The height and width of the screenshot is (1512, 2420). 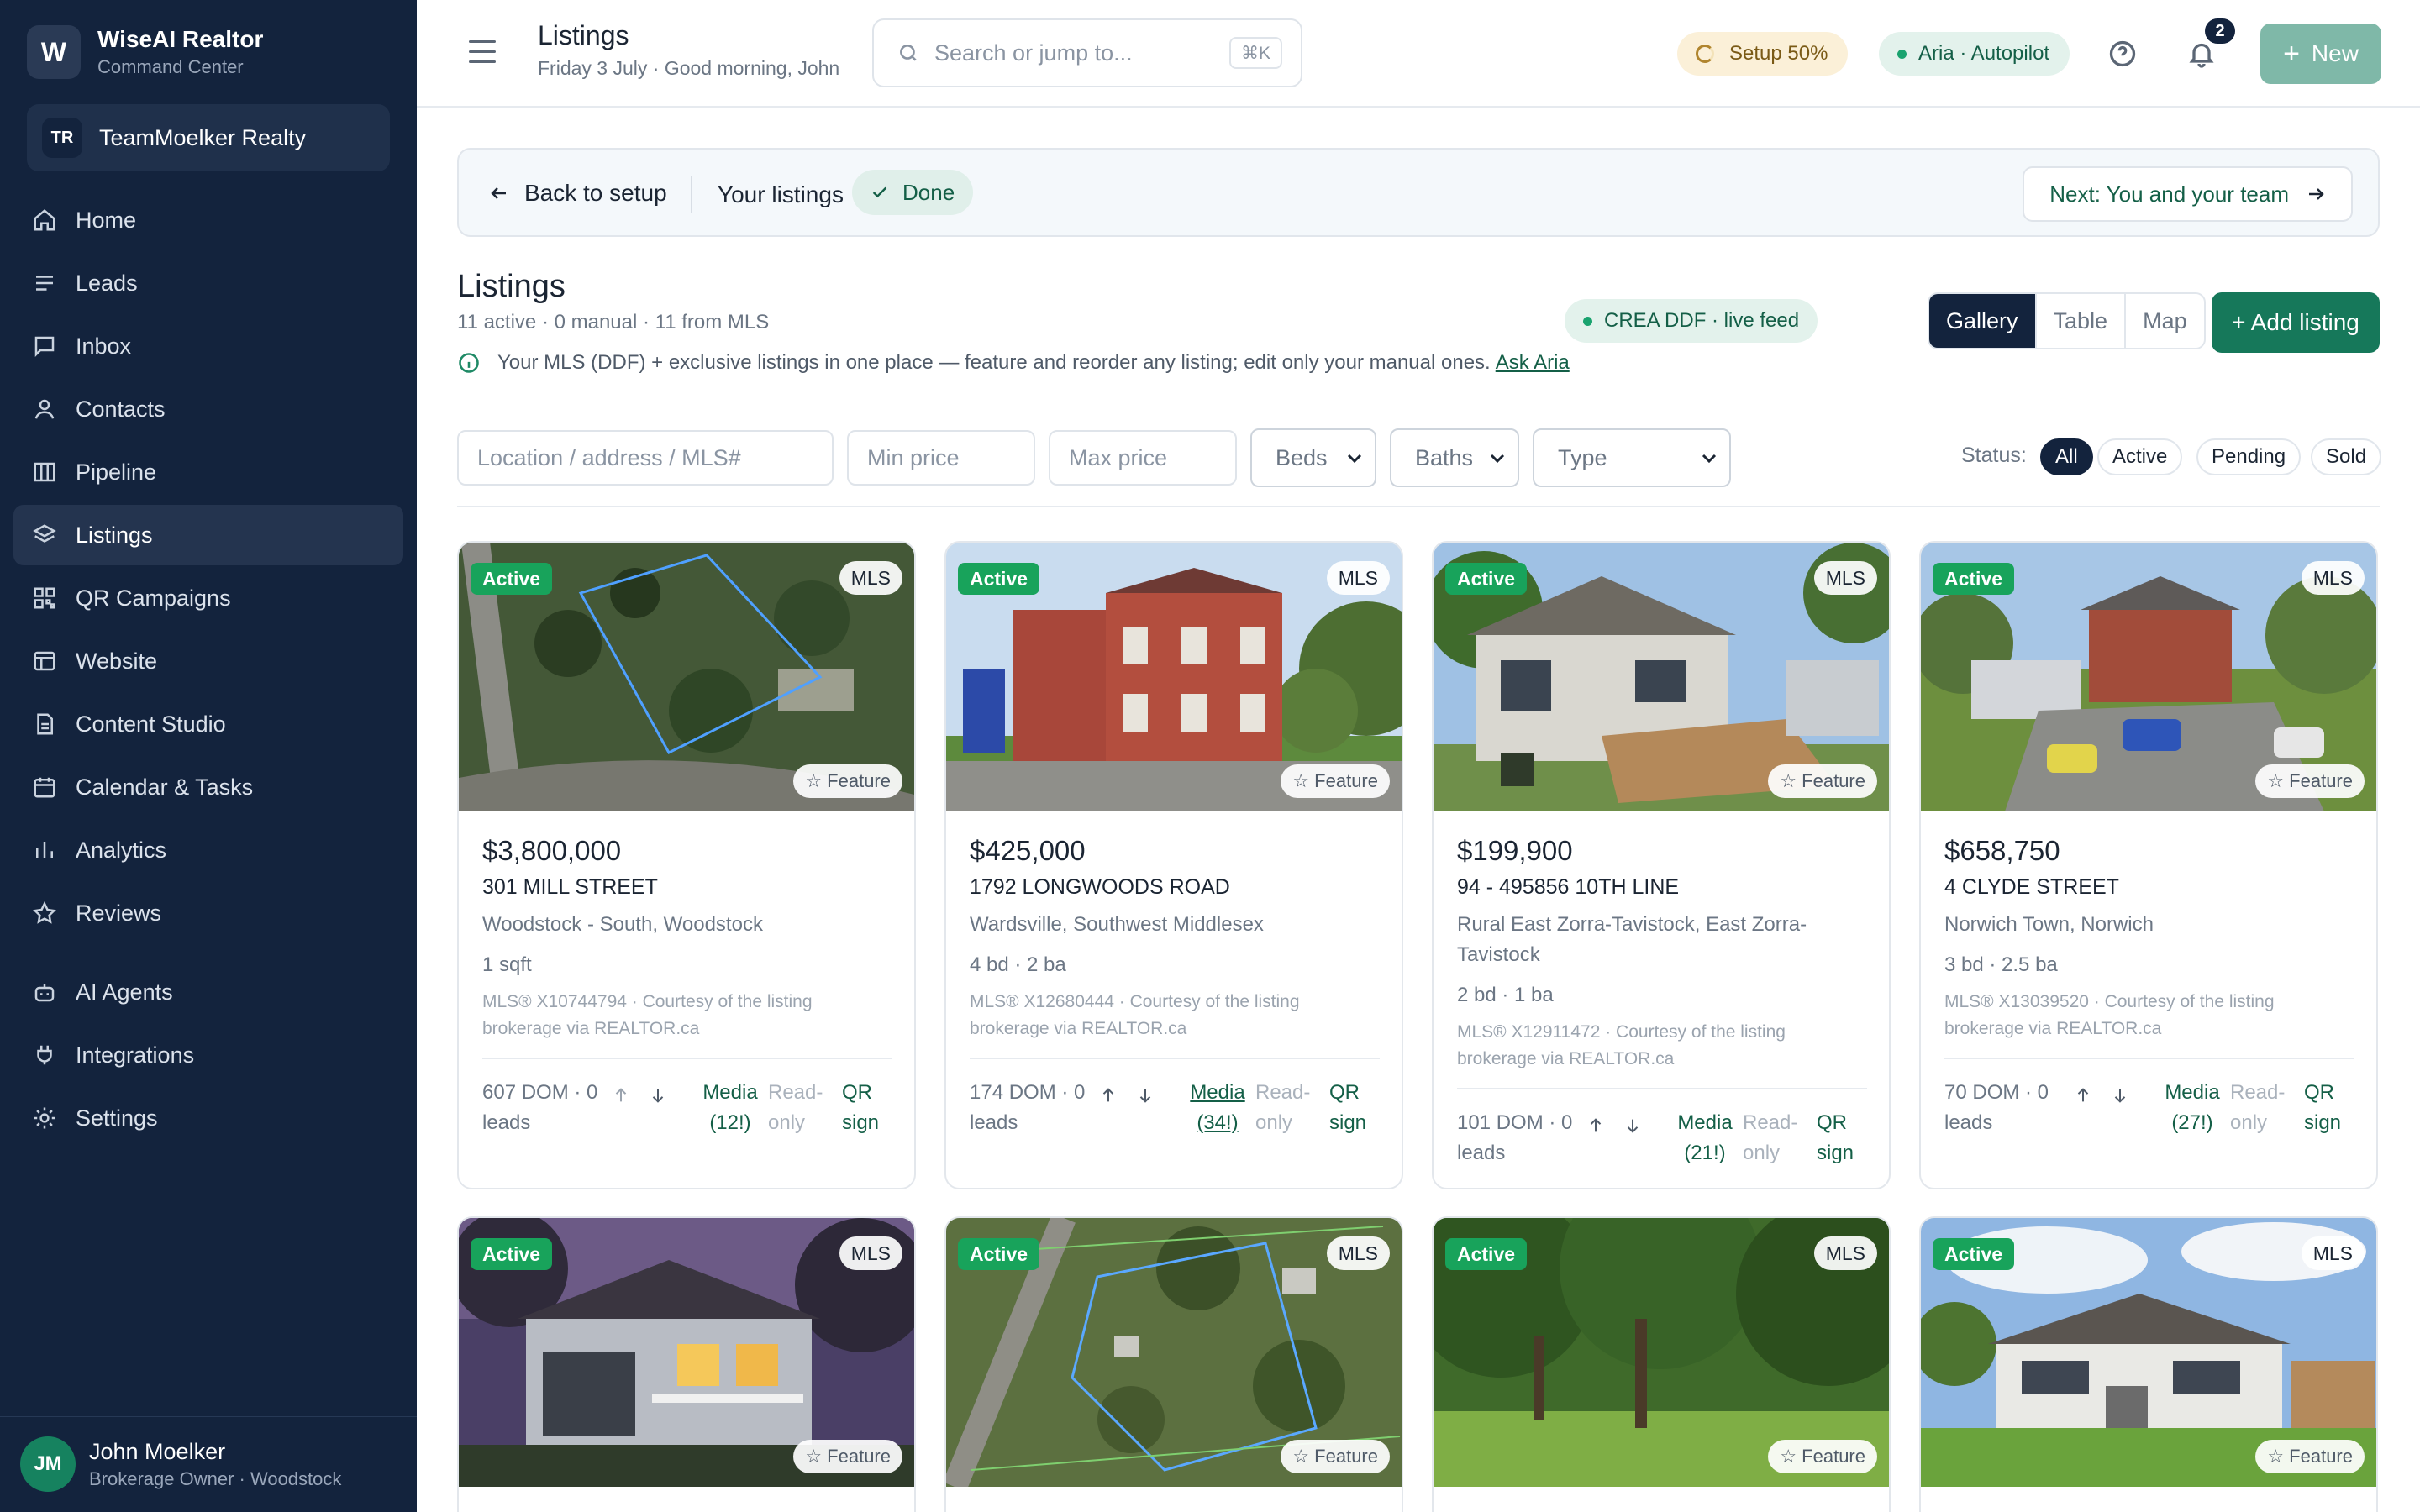 I want to click on status-chip-active: Active, so click(x=2140, y=456).